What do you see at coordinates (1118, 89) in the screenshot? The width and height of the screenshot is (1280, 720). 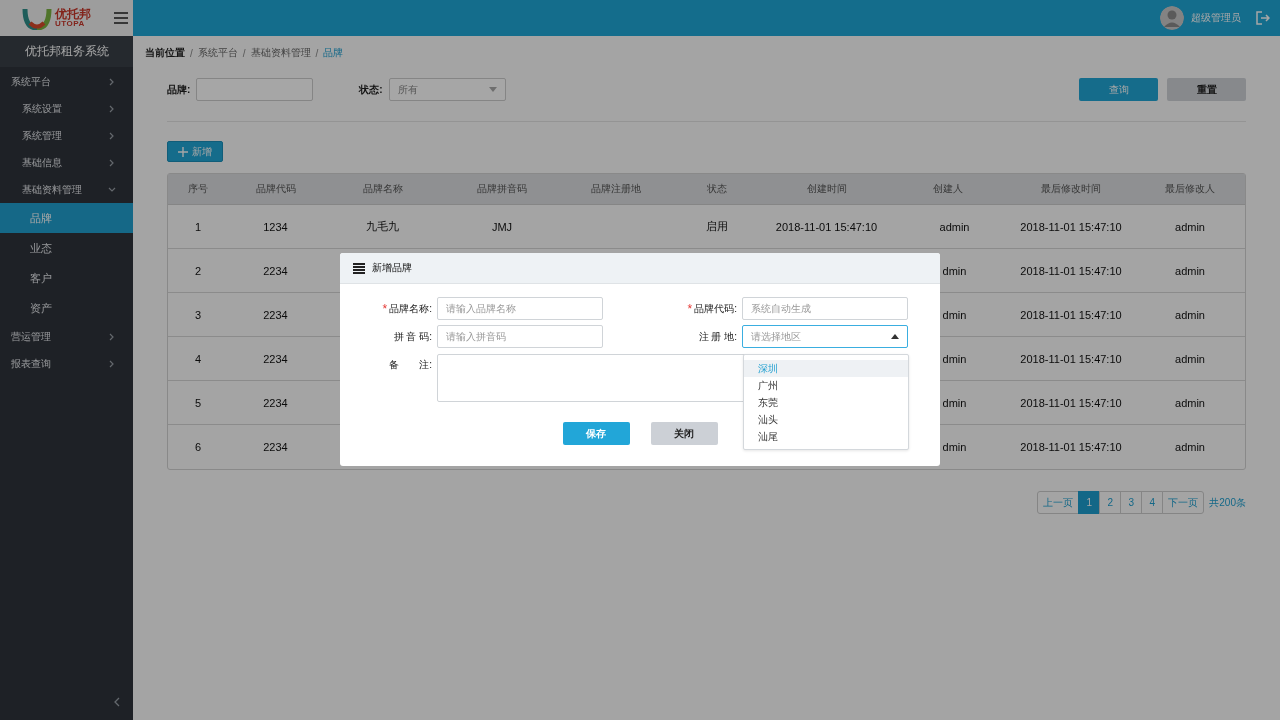 I see `search-button: 查询` at bounding box center [1118, 89].